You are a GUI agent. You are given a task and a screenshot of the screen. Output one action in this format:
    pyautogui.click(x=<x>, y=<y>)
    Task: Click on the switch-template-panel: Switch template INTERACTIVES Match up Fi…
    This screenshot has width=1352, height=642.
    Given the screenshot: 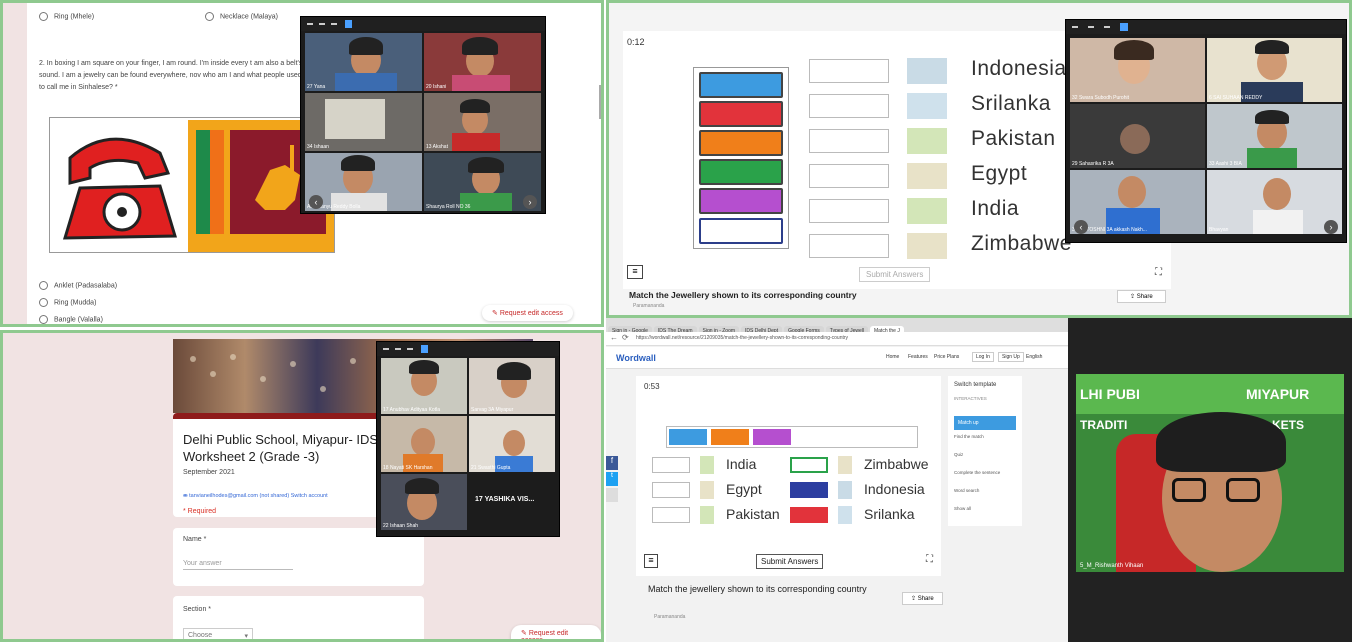 What is the action you would take?
    pyautogui.click(x=985, y=451)
    